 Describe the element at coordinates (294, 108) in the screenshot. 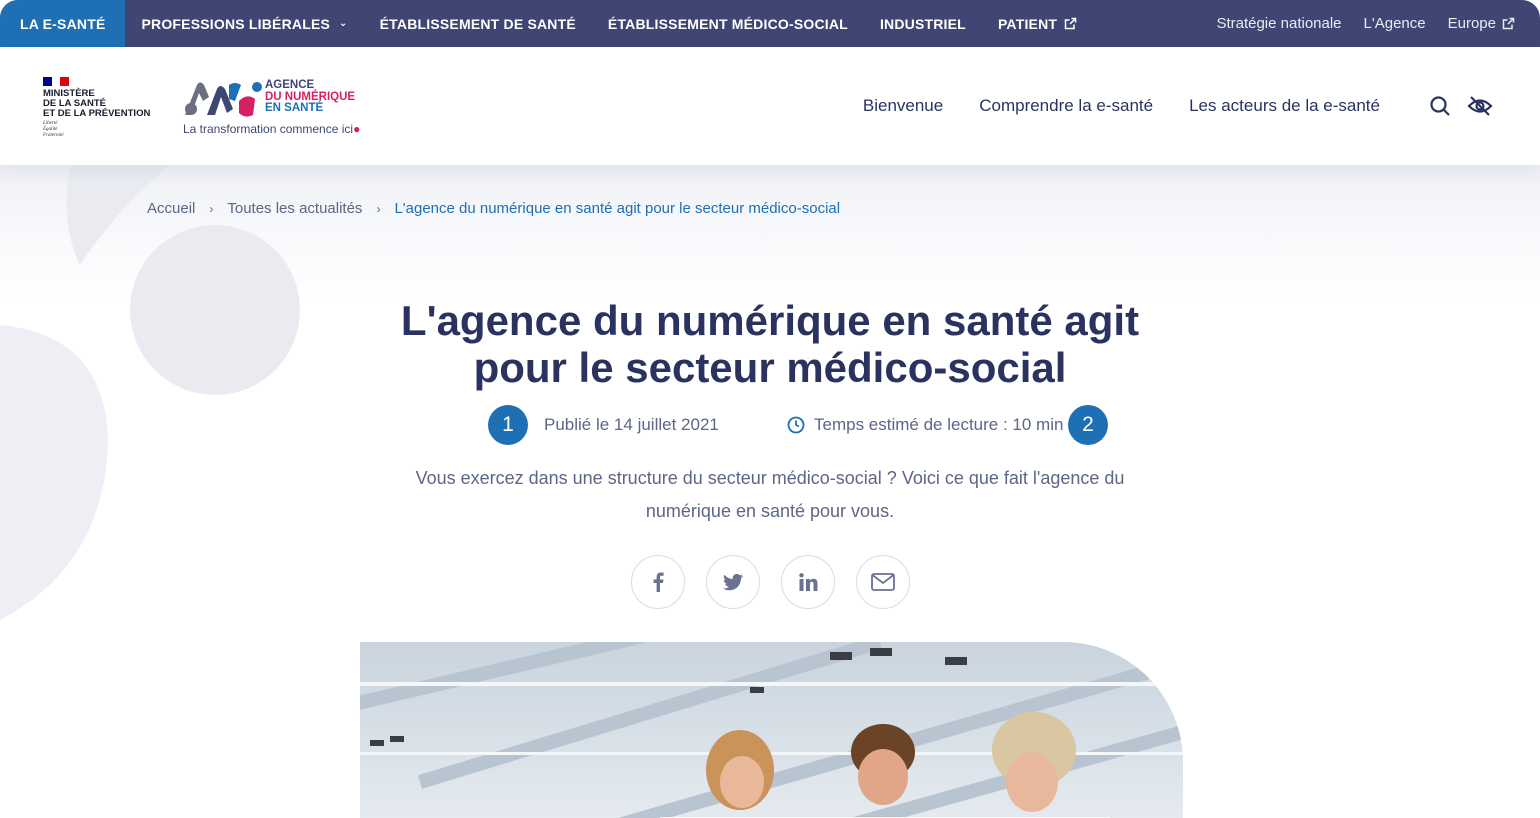

I see `ans-word: EN SANTÉ` at that location.